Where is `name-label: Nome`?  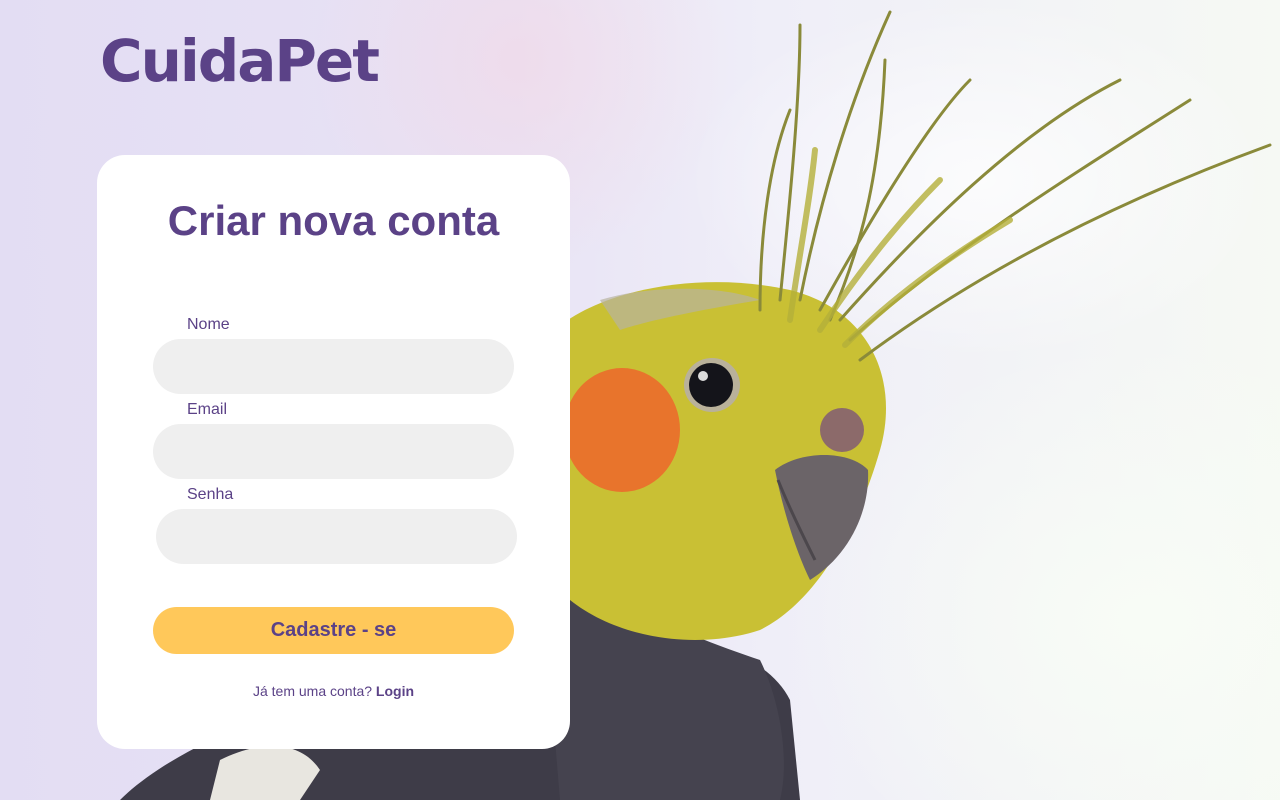 name-label: Nome is located at coordinates (208, 324).